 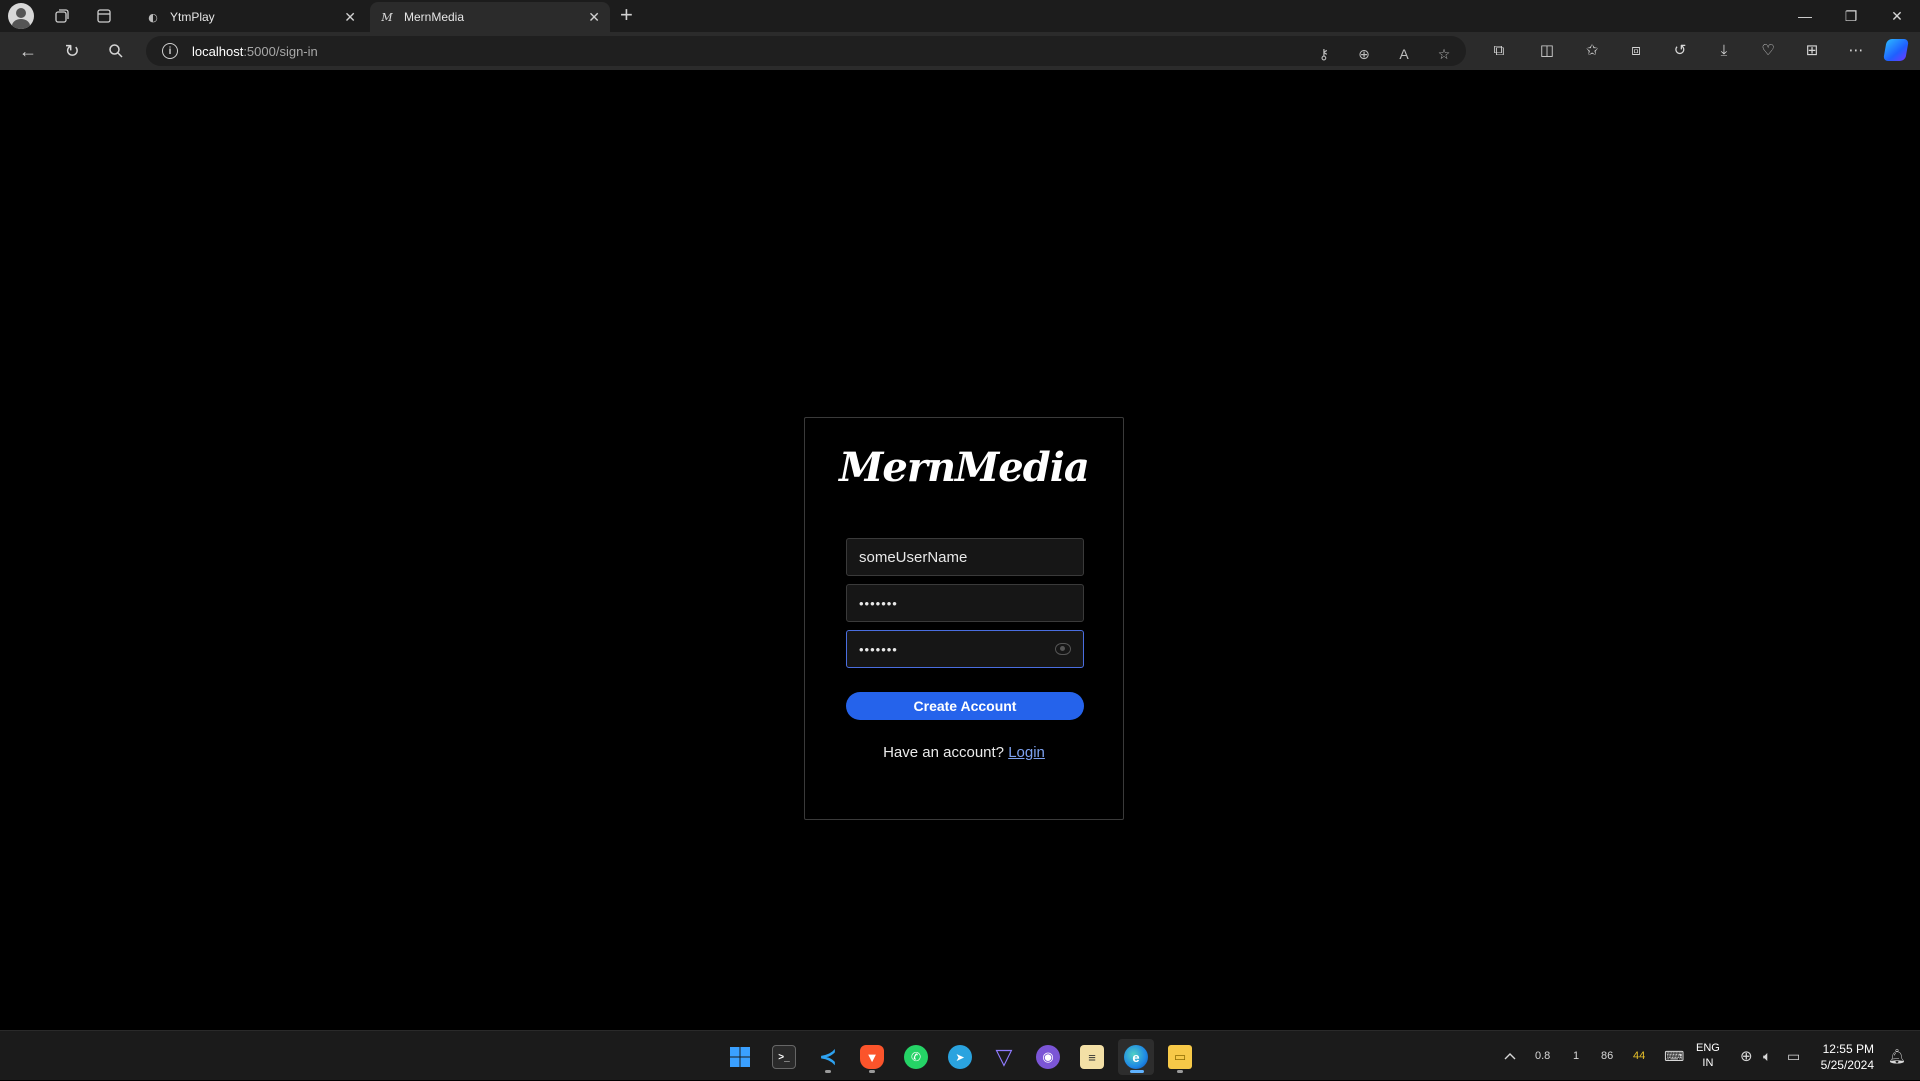 I want to click on notepad-icon: ≡, so click(x=1092, y=1057).